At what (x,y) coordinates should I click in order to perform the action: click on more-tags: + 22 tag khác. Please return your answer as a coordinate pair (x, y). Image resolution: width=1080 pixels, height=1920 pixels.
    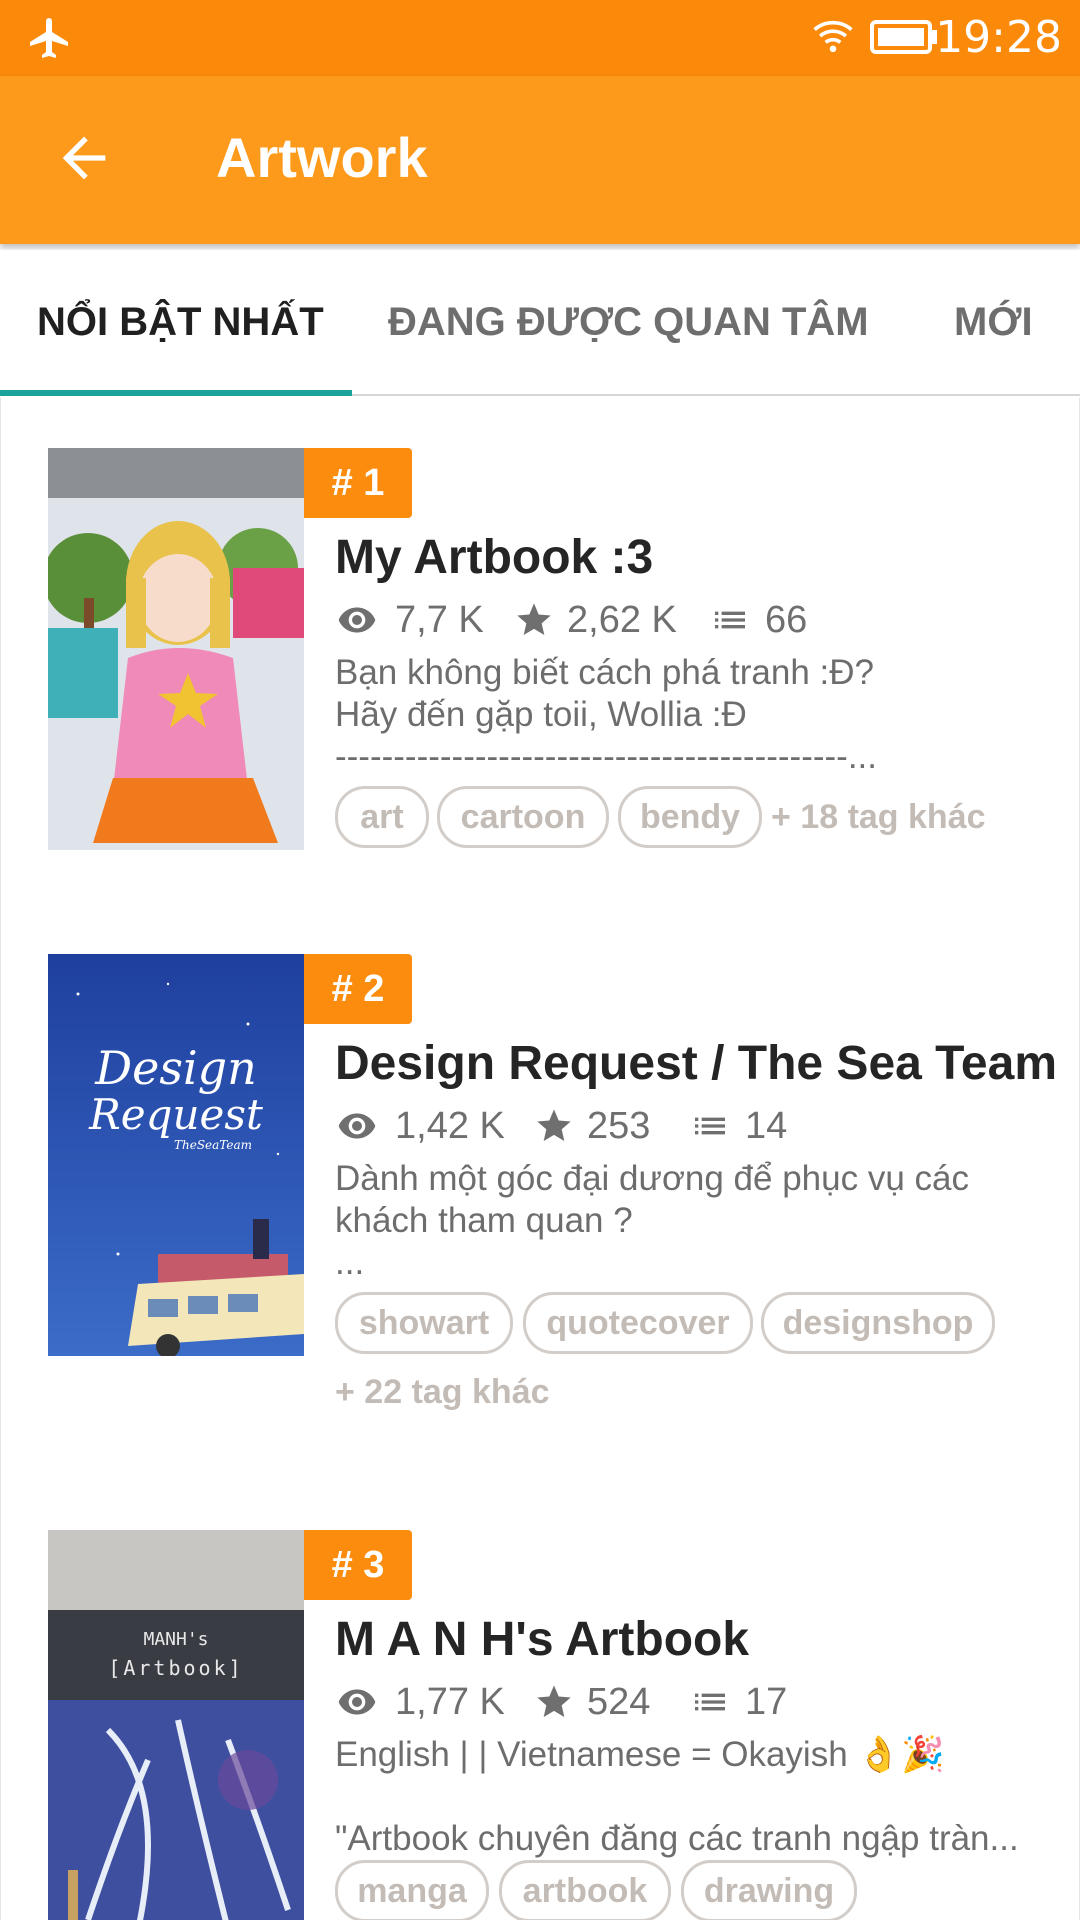
    Looking at the image, I should click on (442, 1392).